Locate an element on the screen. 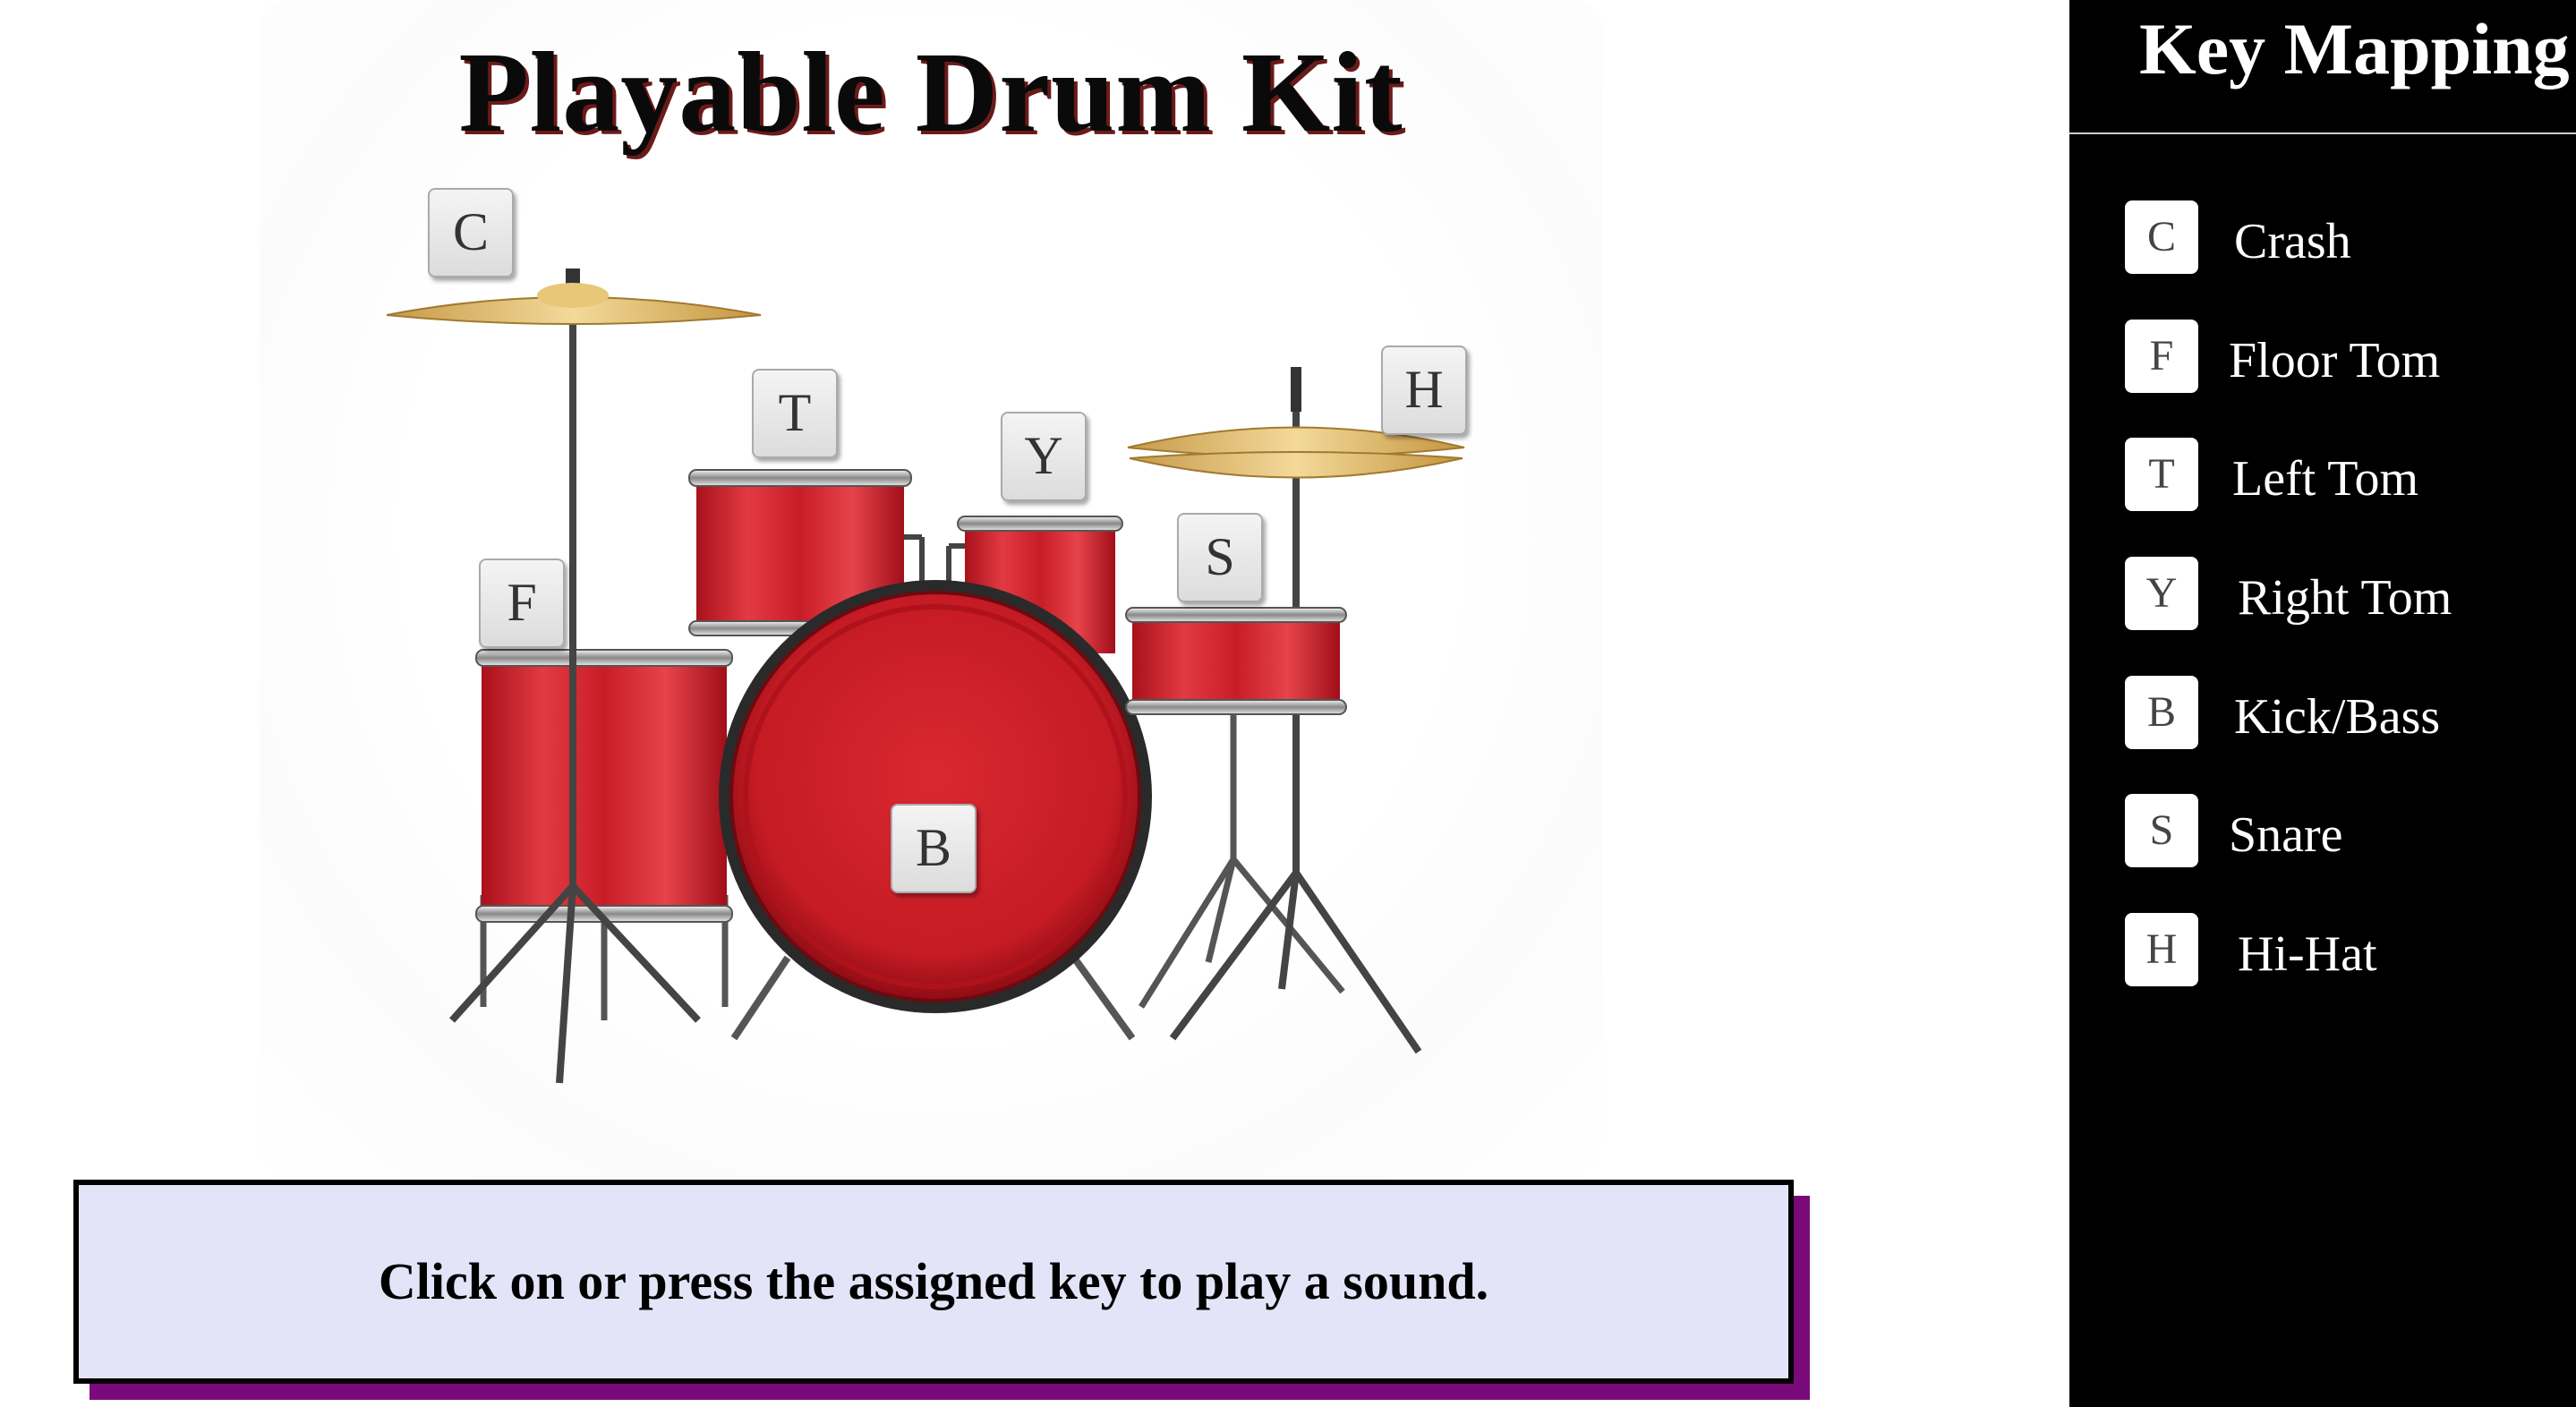 Image resolution: width=2576 pixels, height=1407 pixels. mapping-label: Crash is located at coordinates (2292, 242).